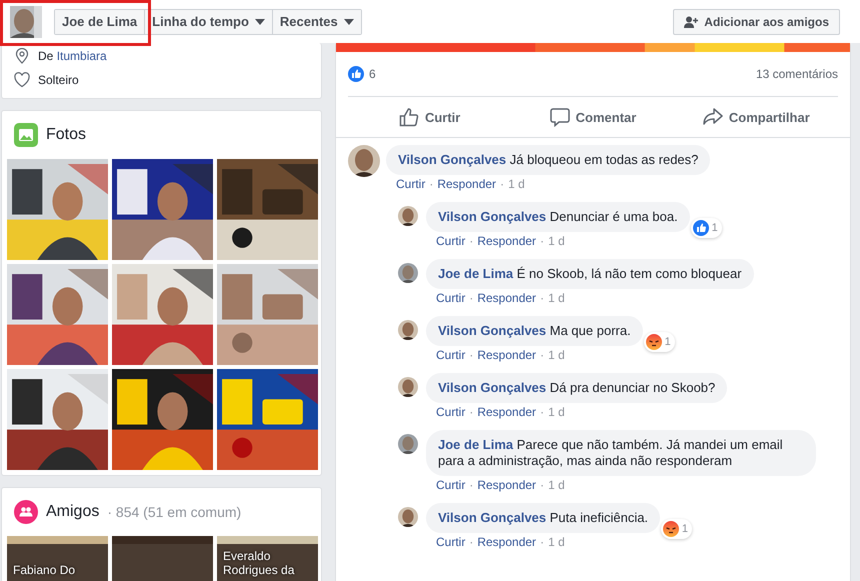  I want to click on speech-bubble-icon, so click(560, 117).